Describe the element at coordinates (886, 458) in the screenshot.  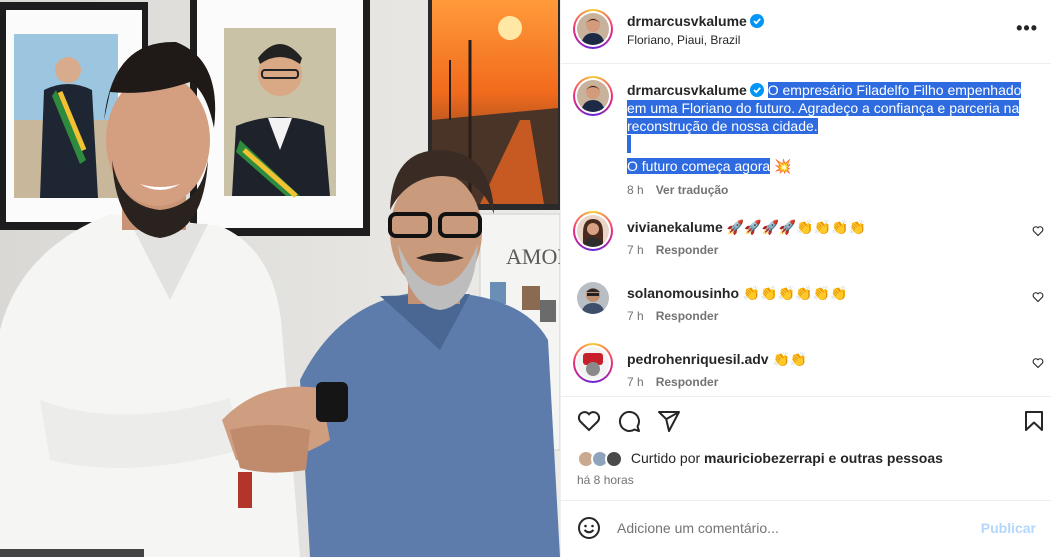
I see `liked-by-others: e outras pessoas` at that location.